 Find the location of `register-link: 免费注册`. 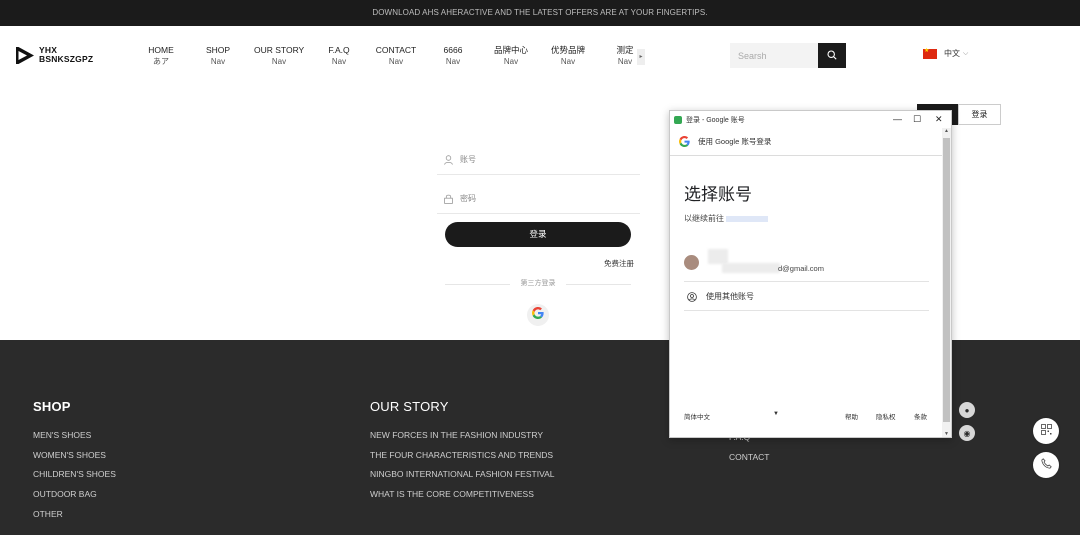

register-link: 免费注册 is located at coordinates (619, 263).